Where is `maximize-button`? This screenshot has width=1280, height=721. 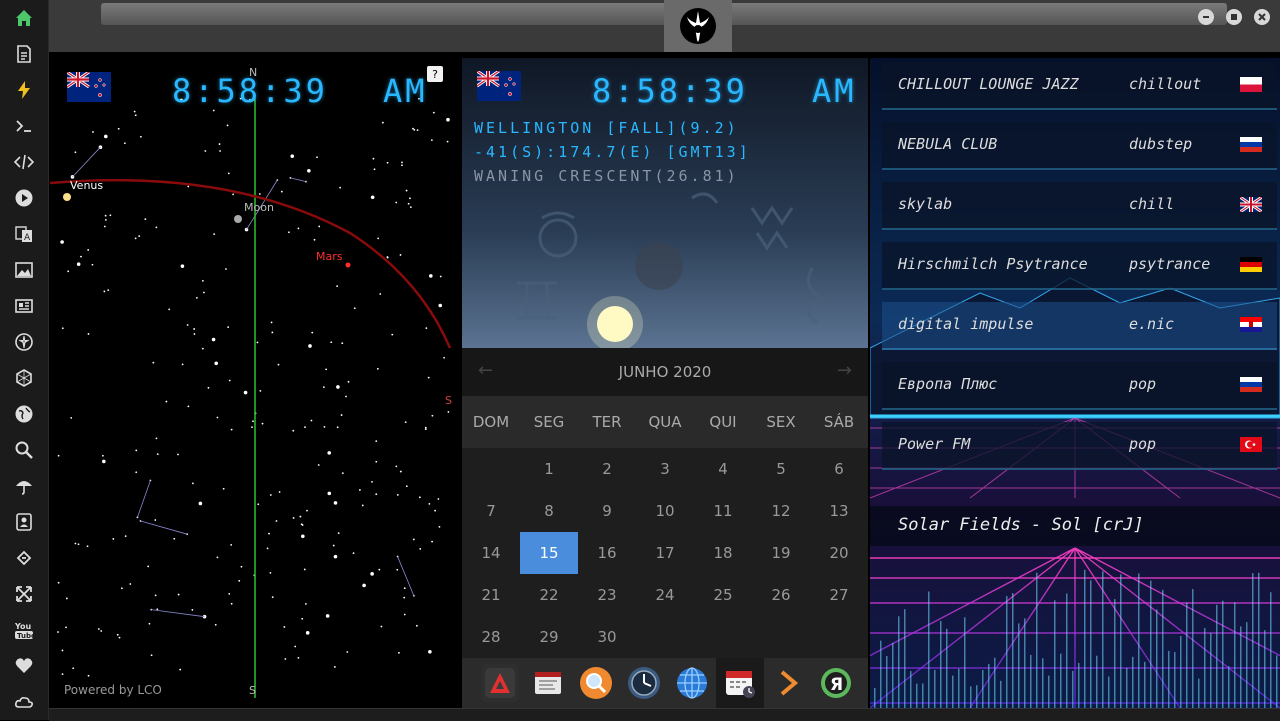
maximize-button is located at coordinates (1234, 17).